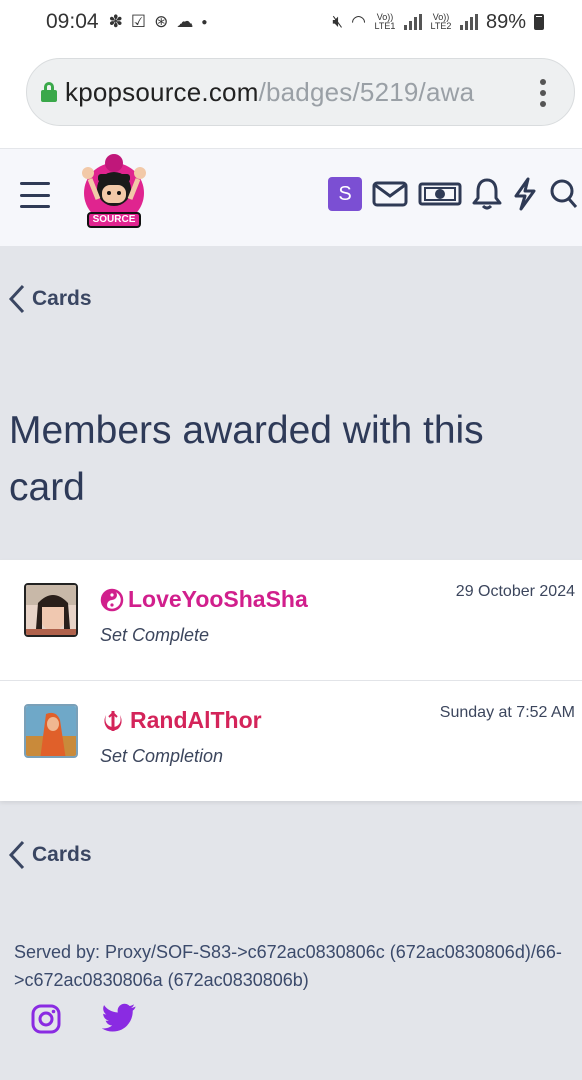 The width and height of the screenshot is (582, 1080). Describe the element at coordinates (487, 194) in the screenshot. I see `bell-icon` at that location.